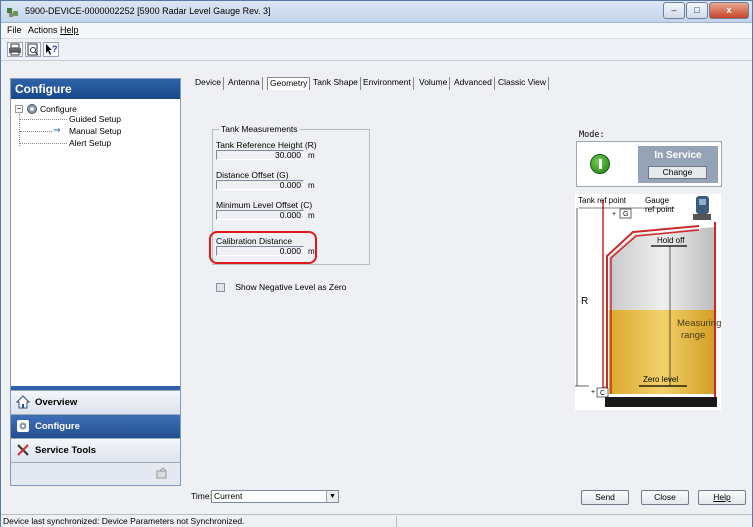  I want to click on plus-c-label: +, so click(593, 392).